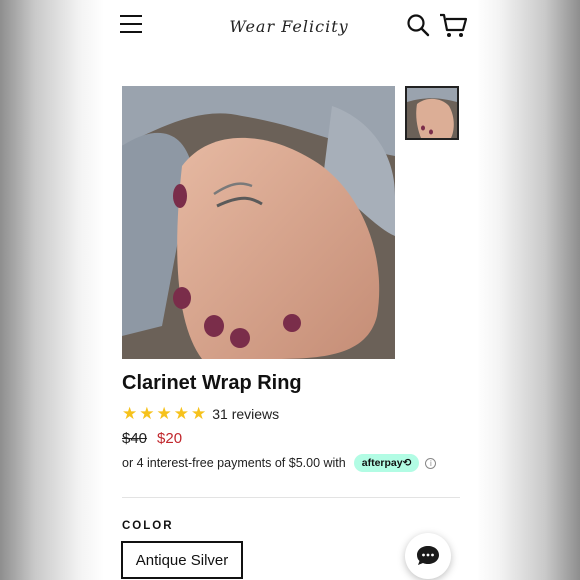 The image size is (580, 580). I want to click on chat-bubble-icon, so click(428, 555).